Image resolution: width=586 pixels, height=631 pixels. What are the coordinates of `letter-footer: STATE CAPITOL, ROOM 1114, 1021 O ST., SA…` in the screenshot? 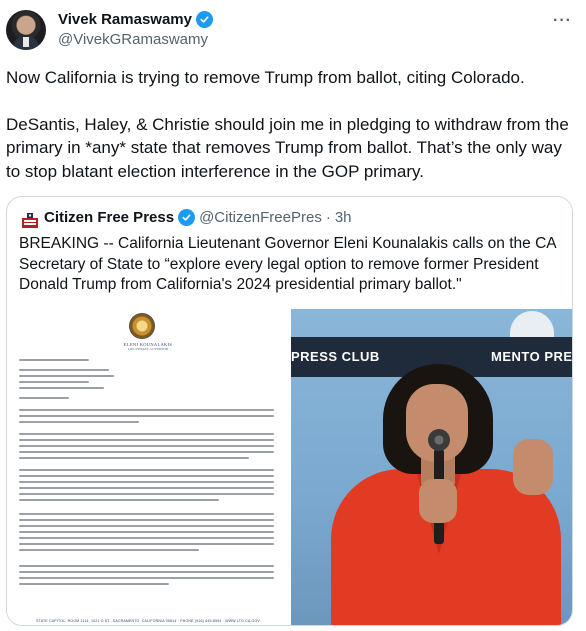 It's located at (148, 621).